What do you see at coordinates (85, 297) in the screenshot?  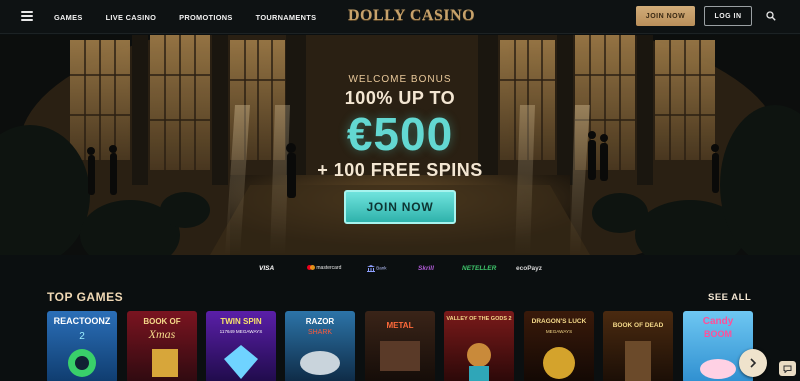 I see `top-games-title: TOP GAMES` at bounding box center [85, 297].